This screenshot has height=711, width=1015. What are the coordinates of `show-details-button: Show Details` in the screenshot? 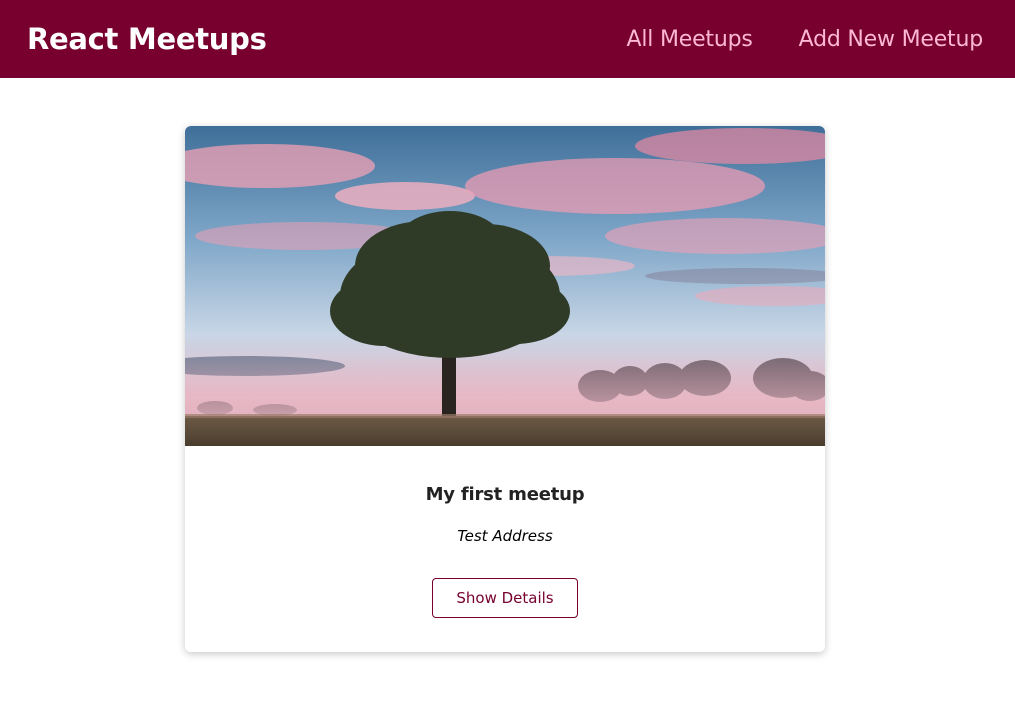 It's located at (505, 598).